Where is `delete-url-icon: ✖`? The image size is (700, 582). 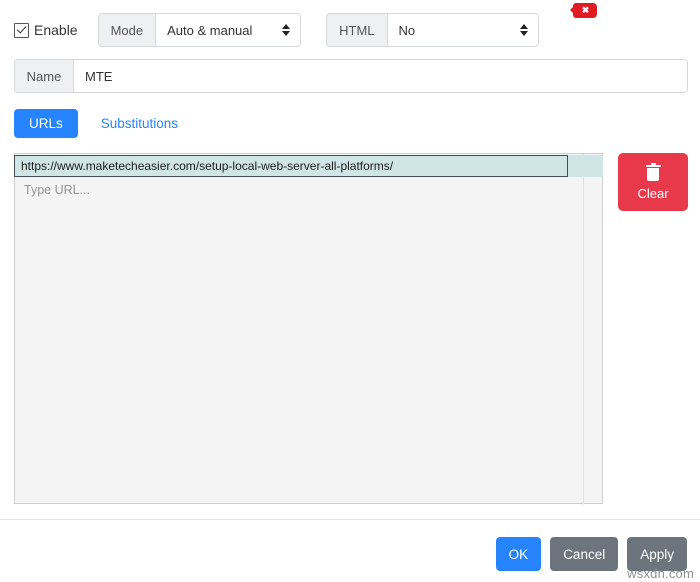 delete-url-icon: ✖ is located at coordinates (583, 10).